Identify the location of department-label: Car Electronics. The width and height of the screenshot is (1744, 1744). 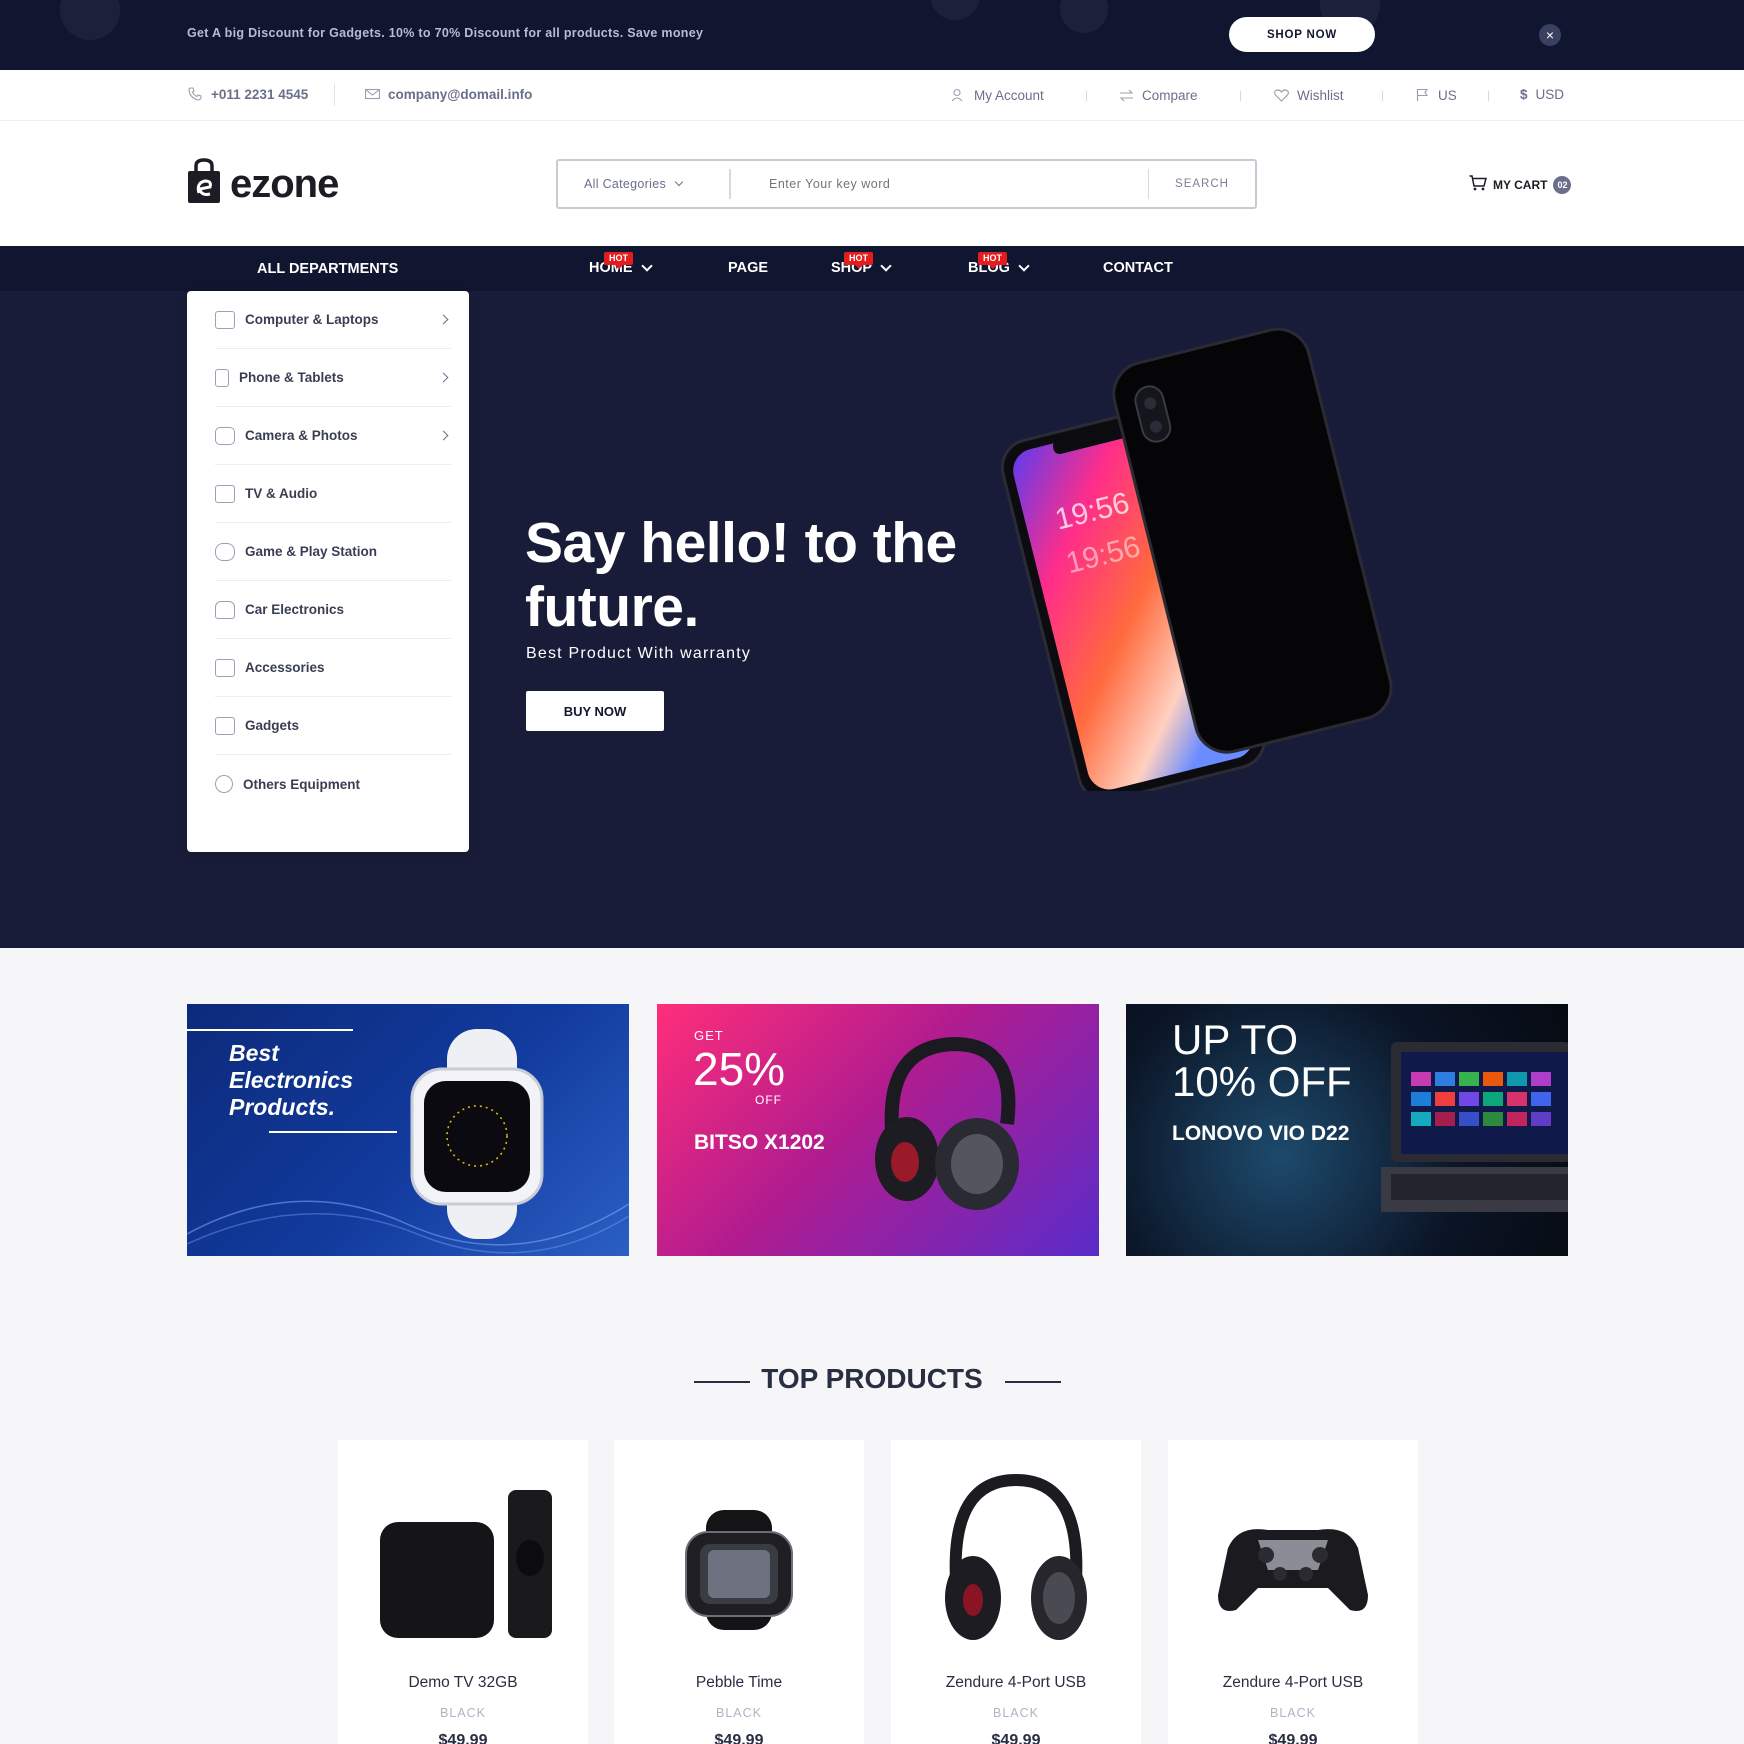
(295, 609).